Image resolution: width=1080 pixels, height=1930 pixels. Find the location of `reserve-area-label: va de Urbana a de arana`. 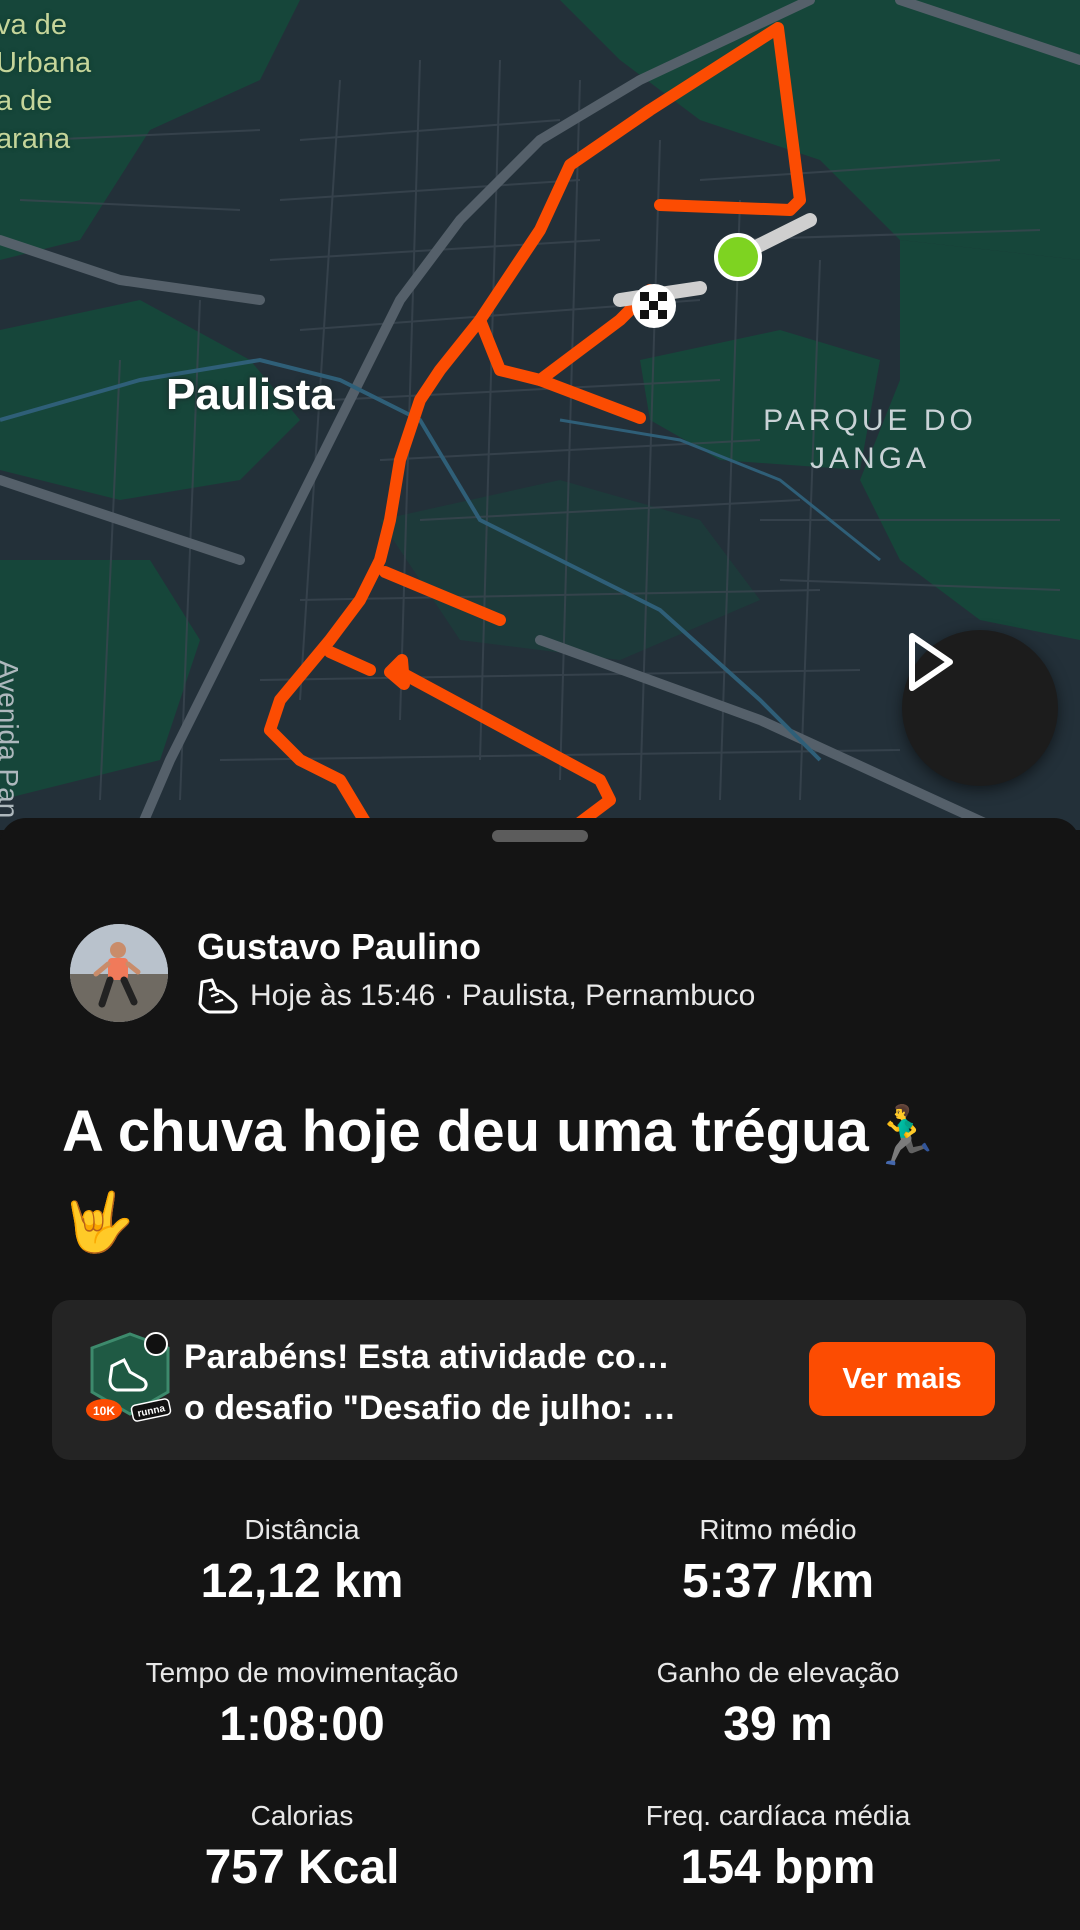

reserve-area-label: va de Urbana a de arana is located at coordinates (46, 82).